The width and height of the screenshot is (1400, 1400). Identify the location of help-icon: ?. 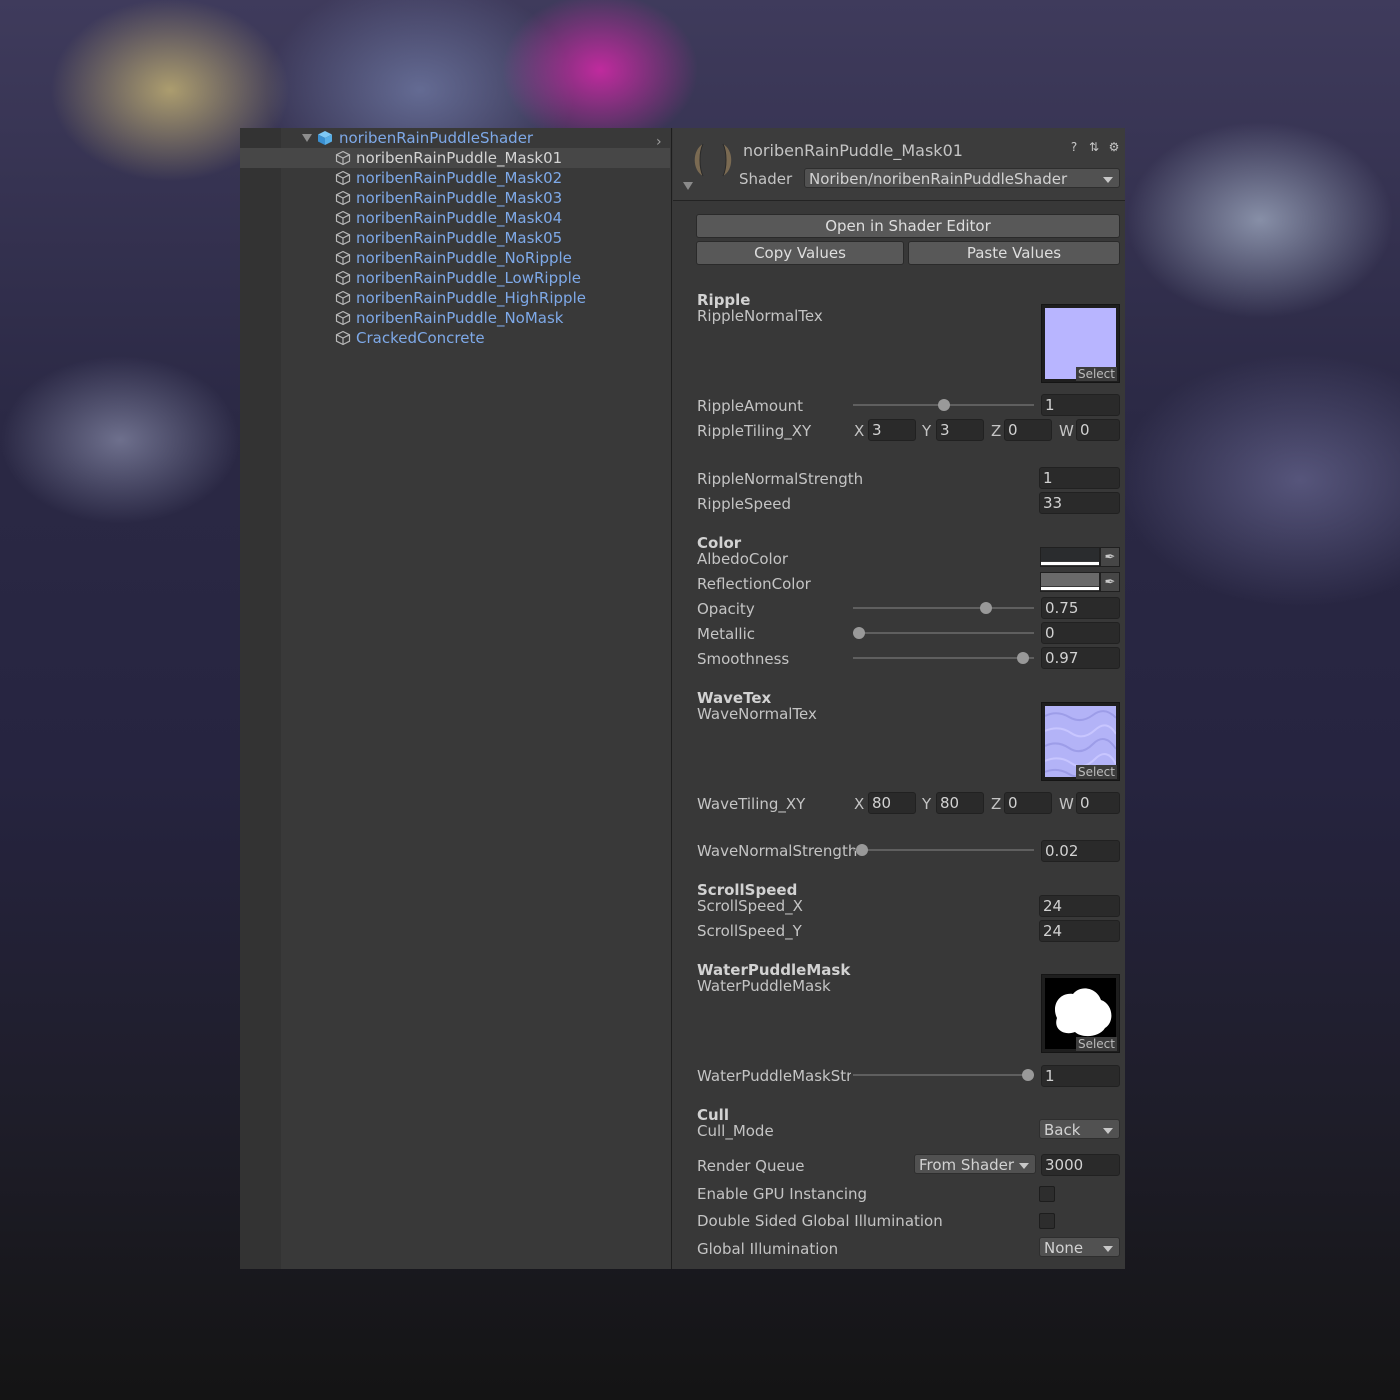
(1074, 147).